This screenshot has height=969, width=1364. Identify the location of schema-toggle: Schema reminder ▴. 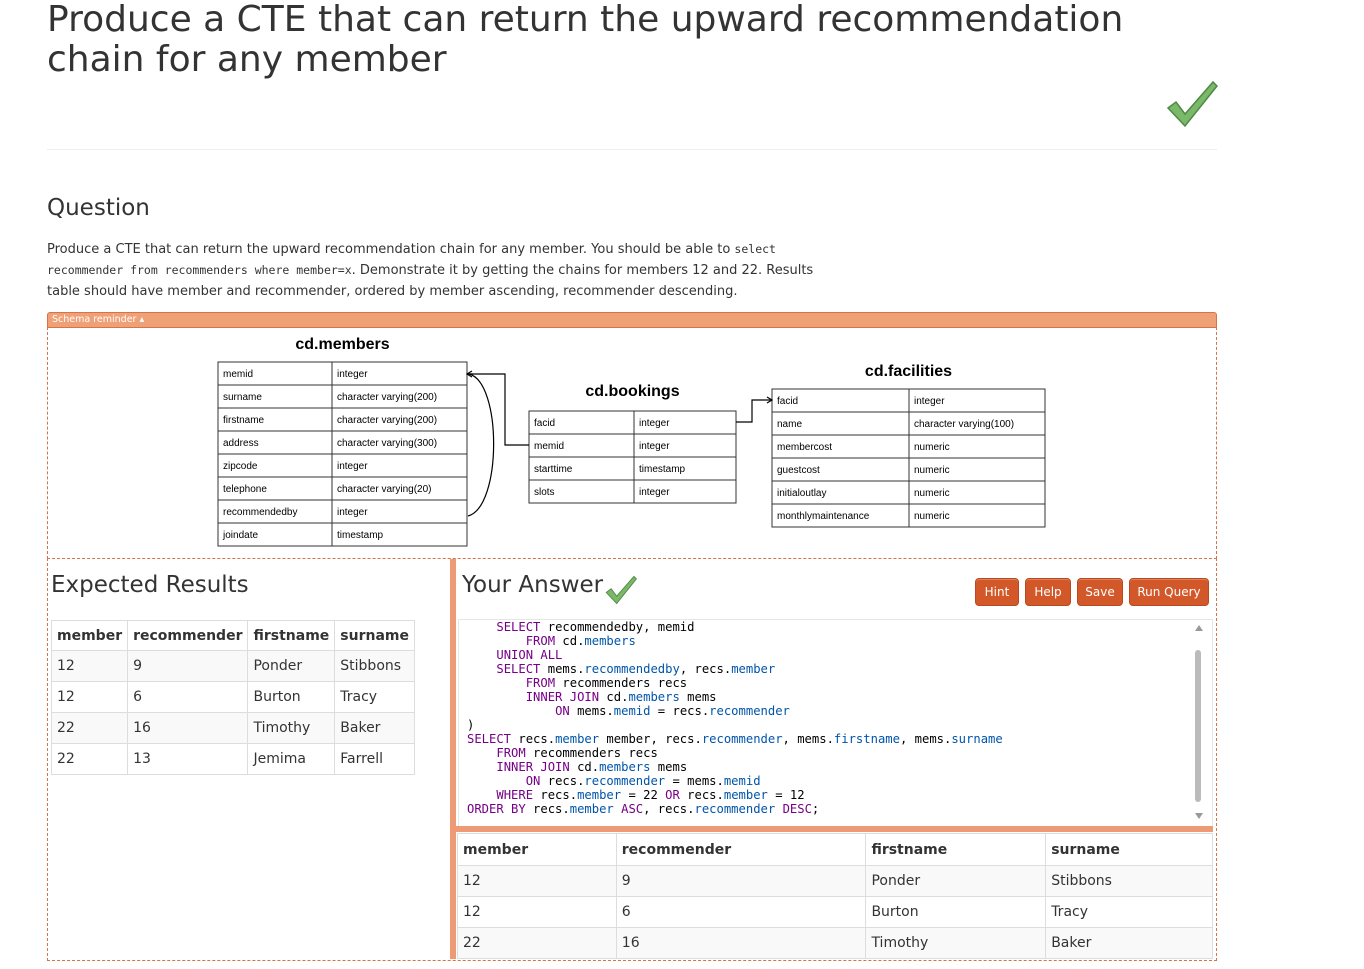
(632, 320).